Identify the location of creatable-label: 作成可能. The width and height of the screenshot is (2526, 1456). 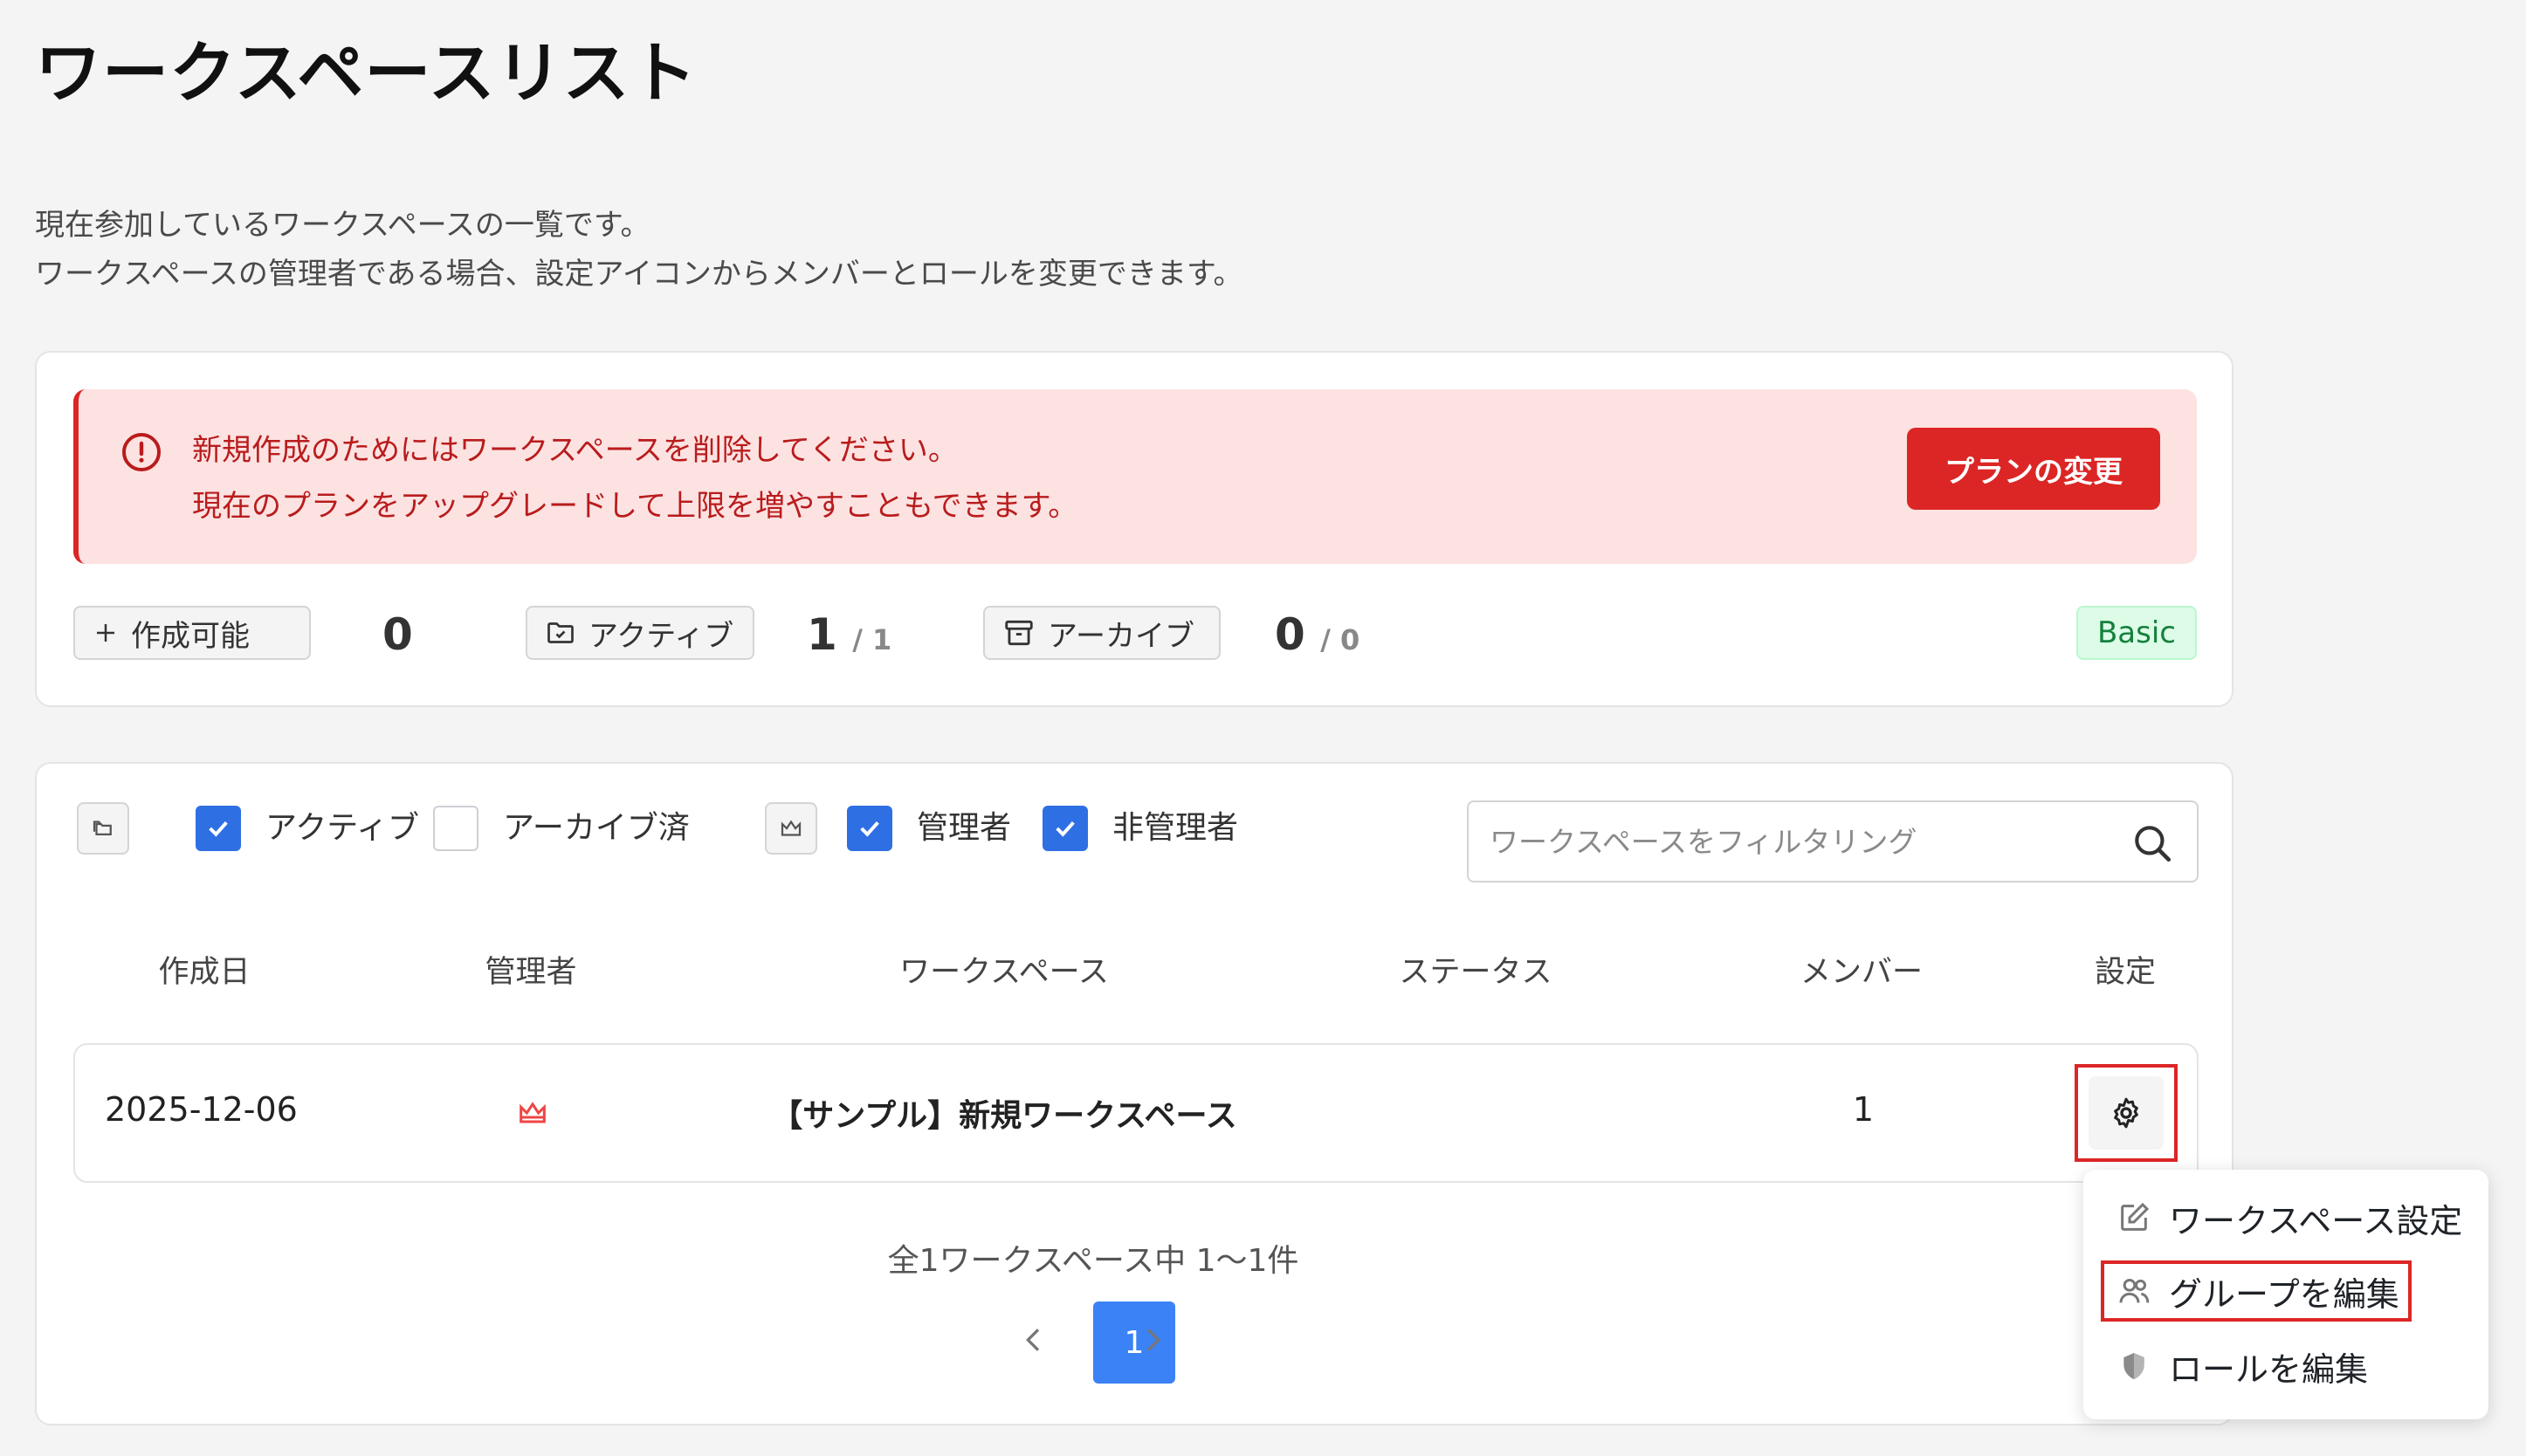
(190, 636).